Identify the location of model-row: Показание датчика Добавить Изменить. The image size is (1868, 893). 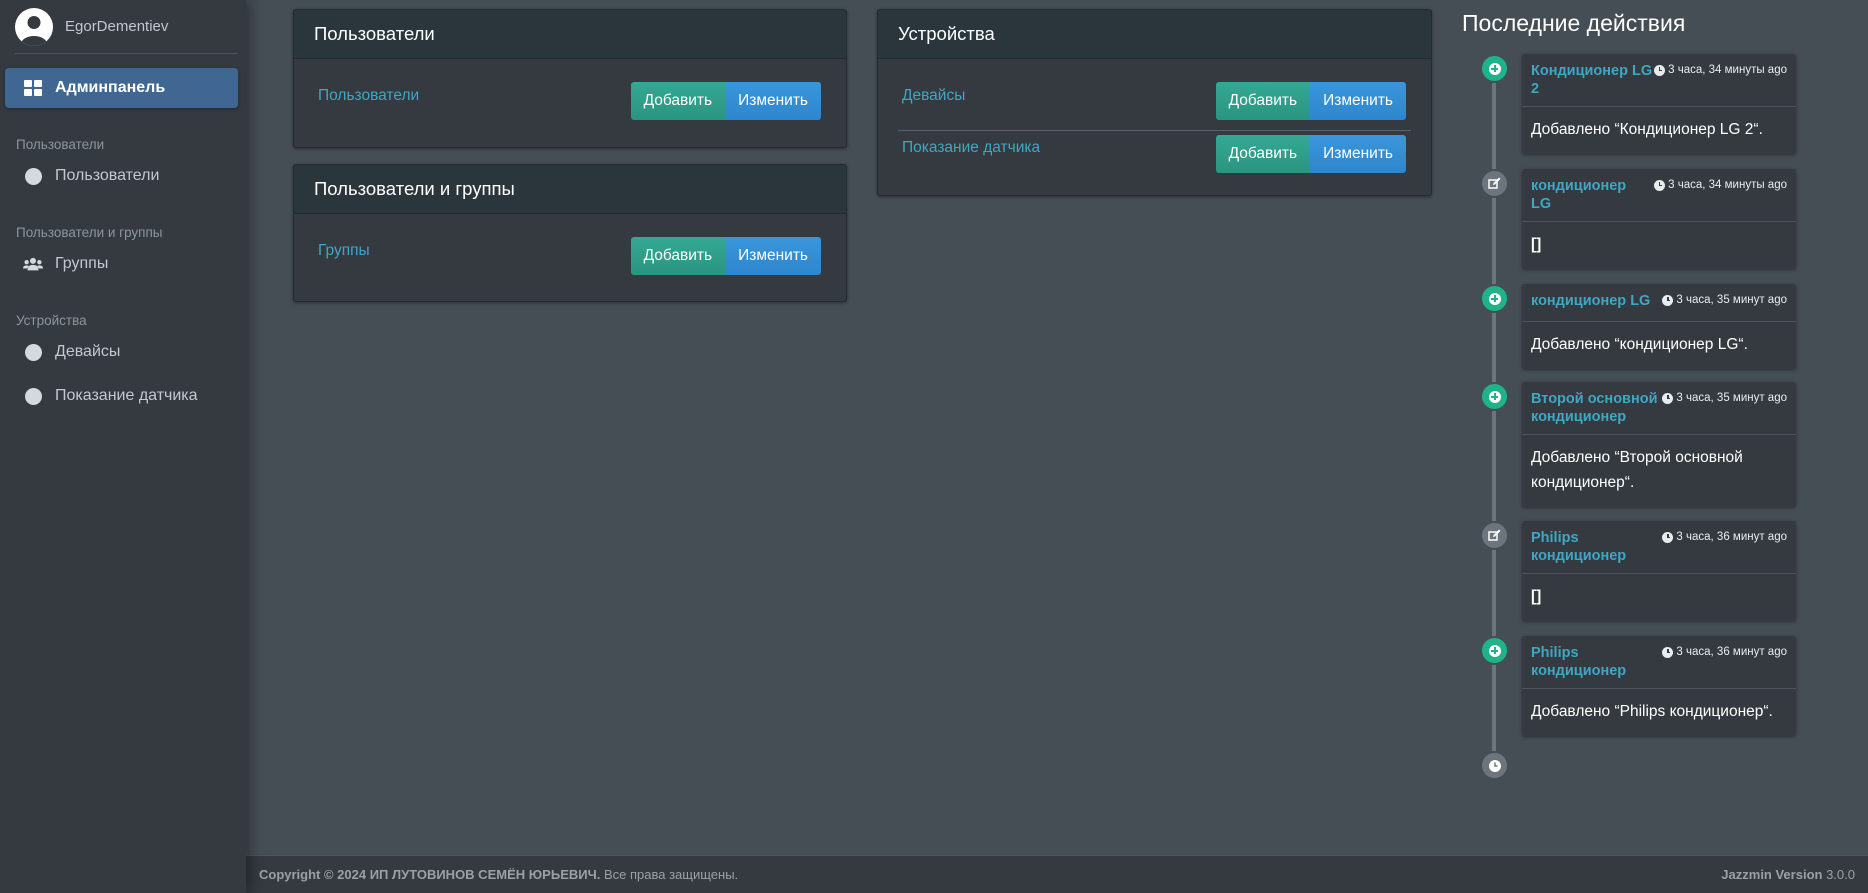
(1154, 152).